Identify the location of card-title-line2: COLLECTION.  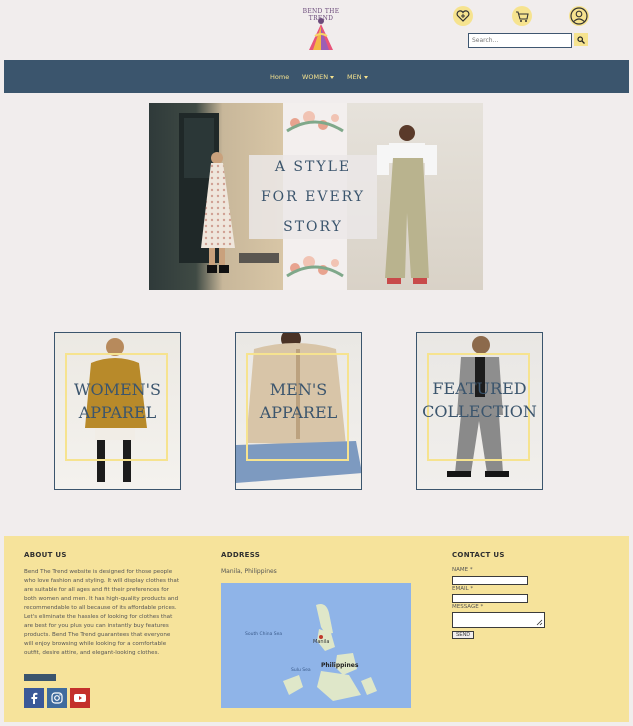
(479, 411).